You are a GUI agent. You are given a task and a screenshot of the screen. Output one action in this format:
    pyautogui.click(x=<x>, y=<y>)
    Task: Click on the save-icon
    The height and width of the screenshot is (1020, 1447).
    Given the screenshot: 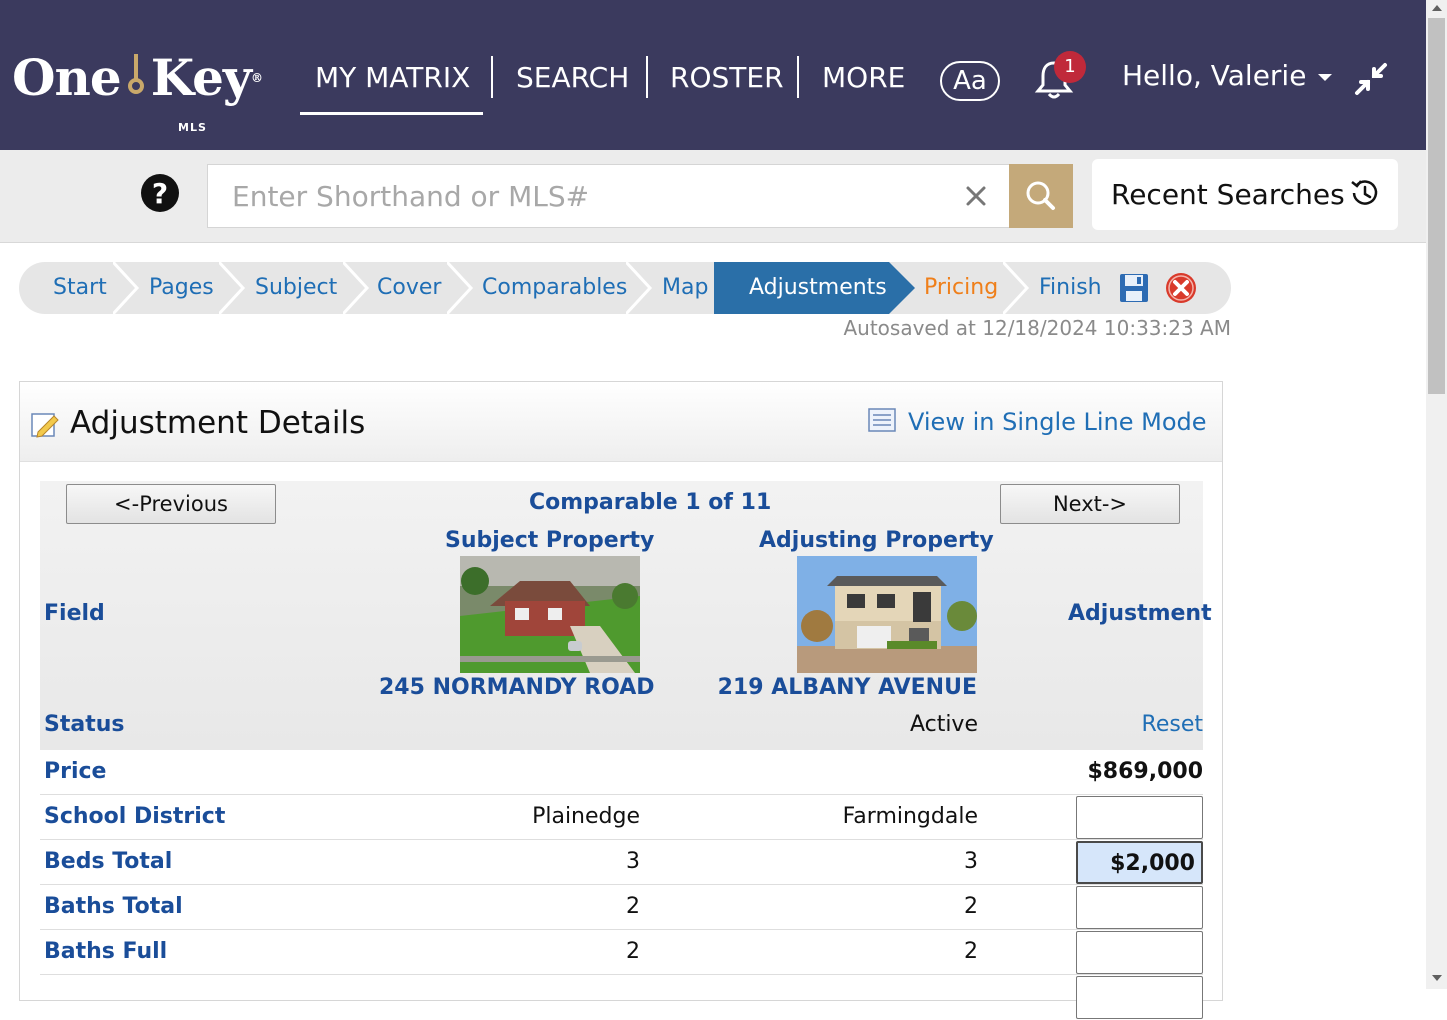 What is the action you would take?
    pyautogui.click(x=1134, y=288)
    